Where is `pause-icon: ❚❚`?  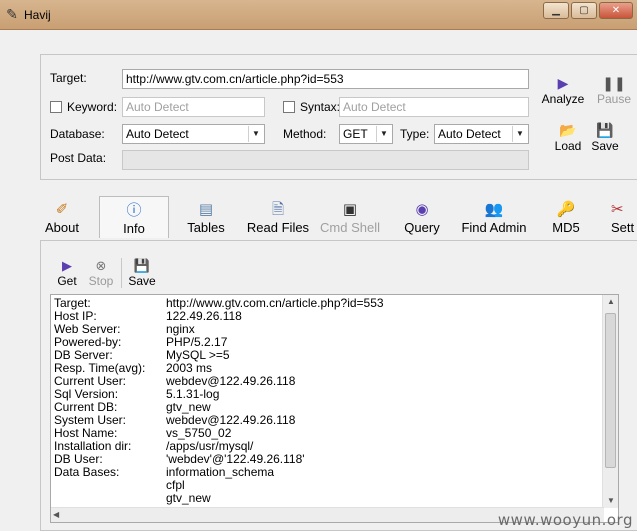
pause-icon: ❚❚ is located at coordinates (614, 83).